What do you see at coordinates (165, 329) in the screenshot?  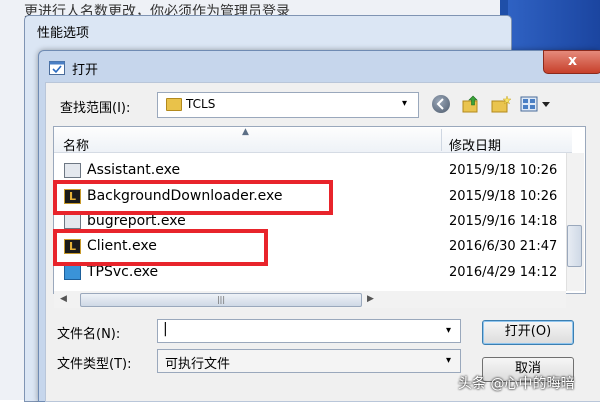 I see `text-caret: |` at bounding box center [165, 329].